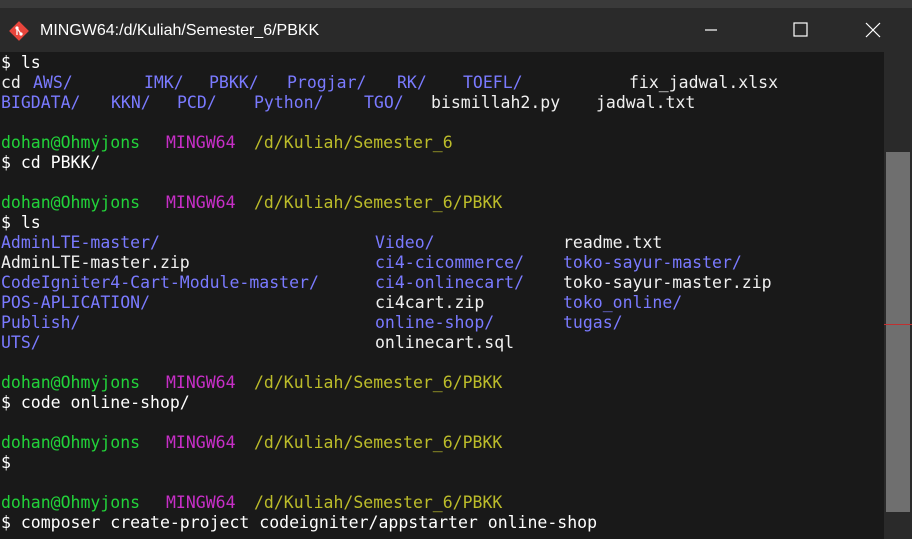 This screenshot has width=912, height=539. Describe the element at coordinates (51, 162) in the screenshot. I see `command-line: $ cd PBKK/` at that location.